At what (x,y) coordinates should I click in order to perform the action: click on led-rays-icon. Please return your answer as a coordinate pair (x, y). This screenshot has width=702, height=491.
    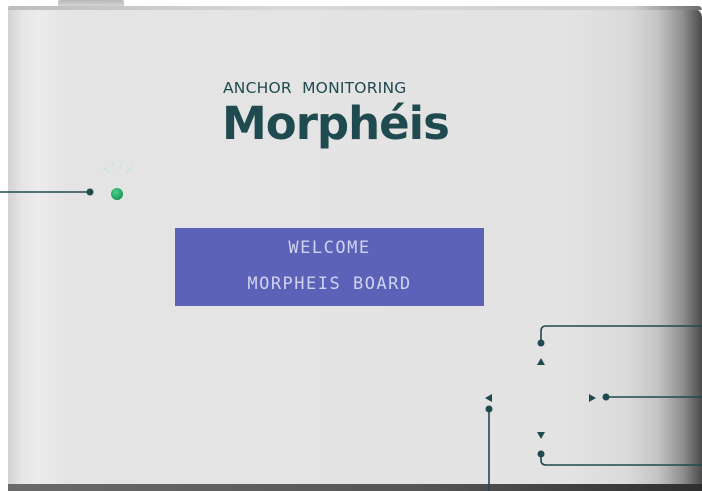
    Looking at the image, I should click on (118, 167).